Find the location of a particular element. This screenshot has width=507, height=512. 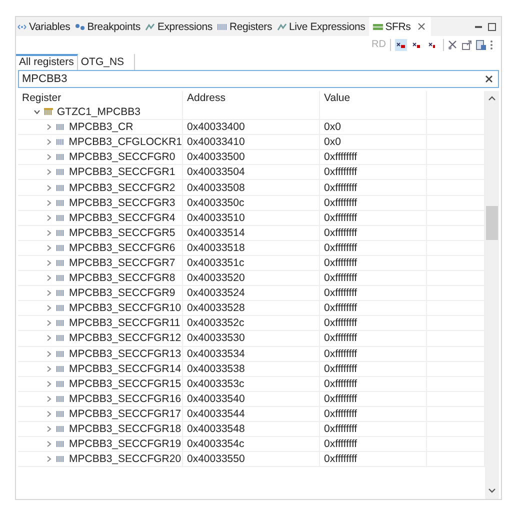

address-cell: 0x40033534 is located at coordinates (216, 354).